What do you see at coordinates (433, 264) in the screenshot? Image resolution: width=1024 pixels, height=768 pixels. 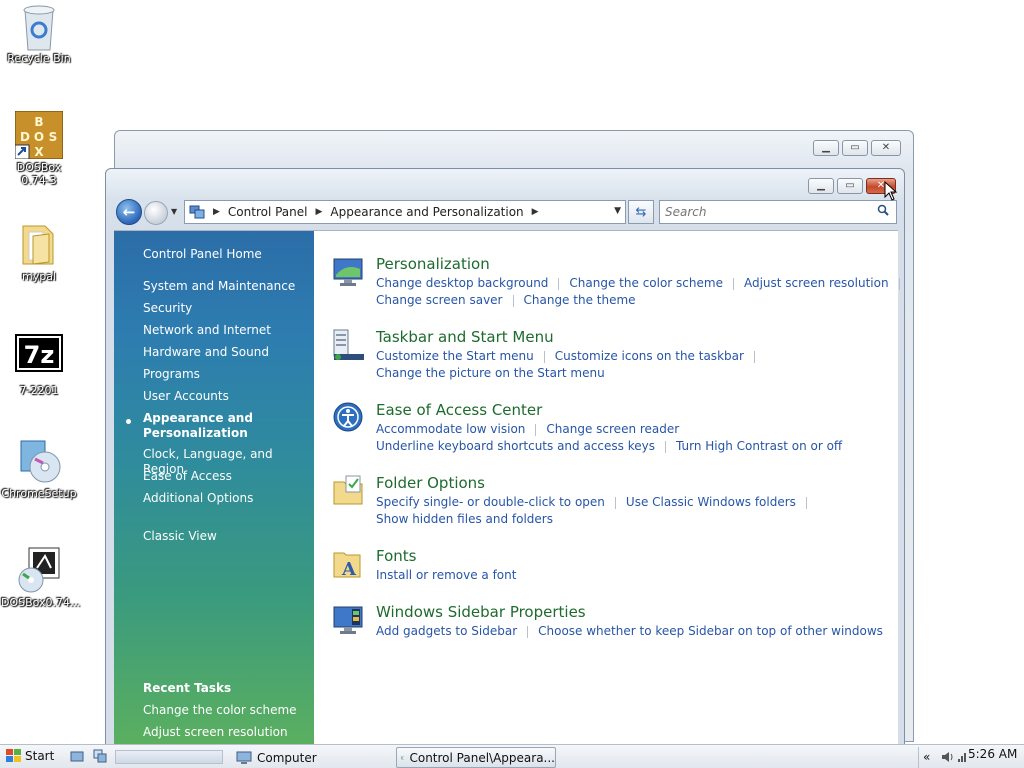 I see `category-title: Personalization` at bounding box center [433, 264].